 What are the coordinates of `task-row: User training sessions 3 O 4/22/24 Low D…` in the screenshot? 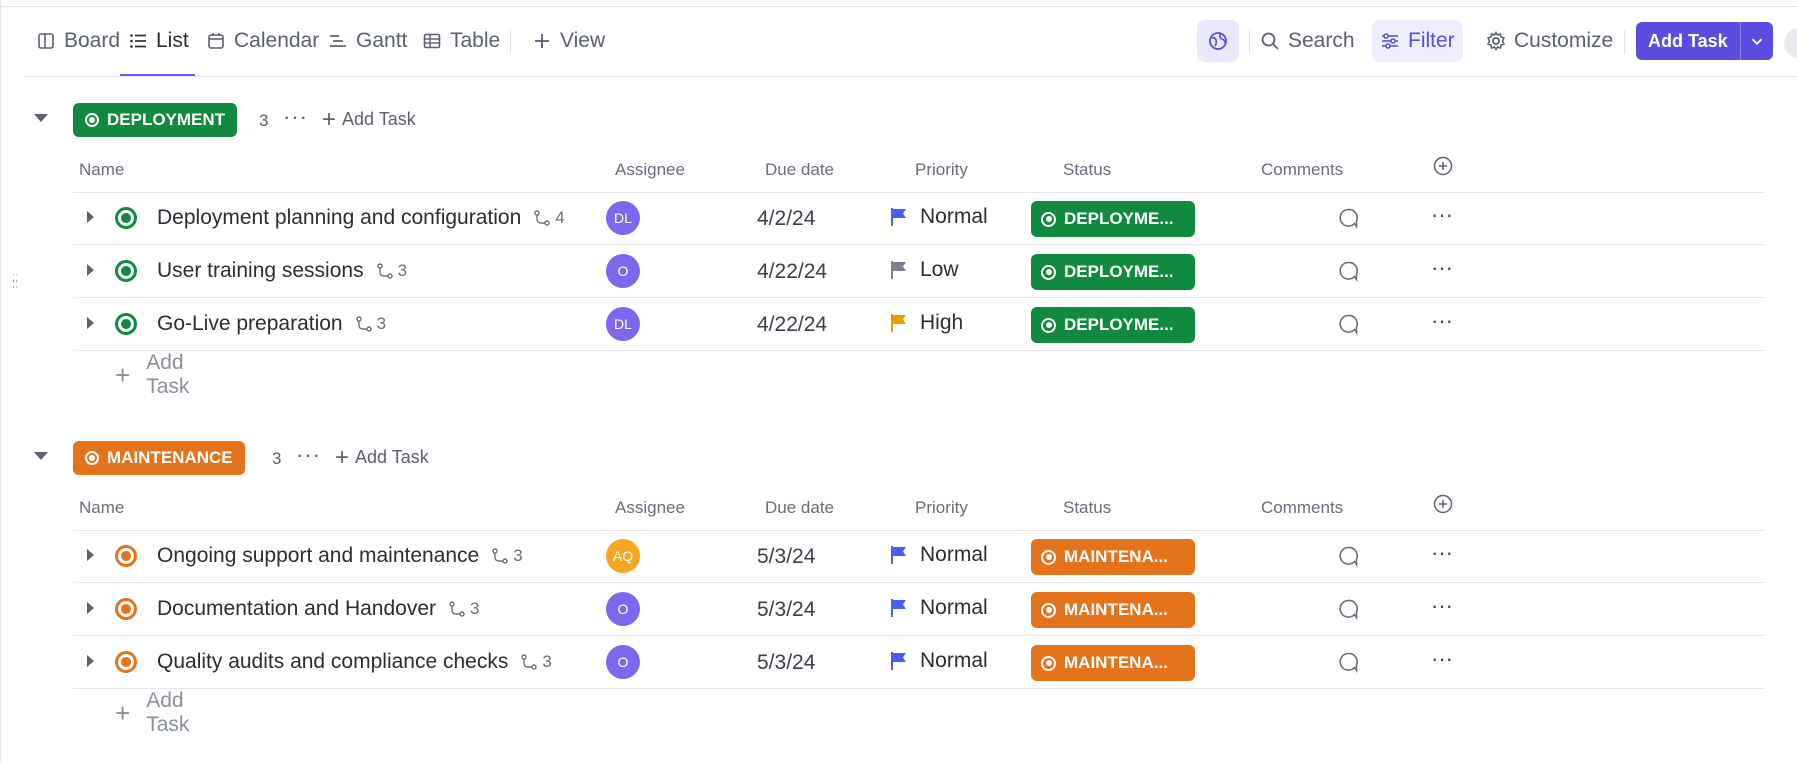 It's located at (919, 271).